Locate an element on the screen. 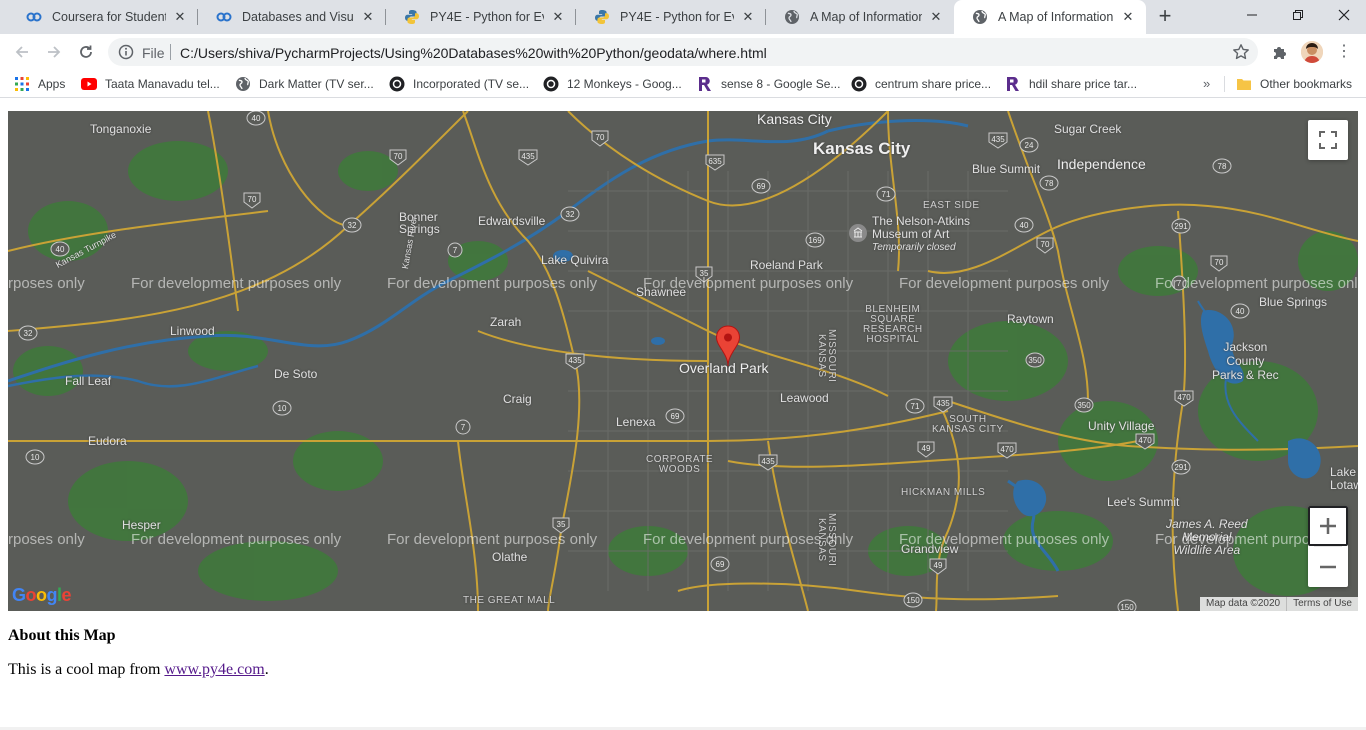 The image size is (1366, 730). svg-text: 291 is located at coordinates (1181, 467).